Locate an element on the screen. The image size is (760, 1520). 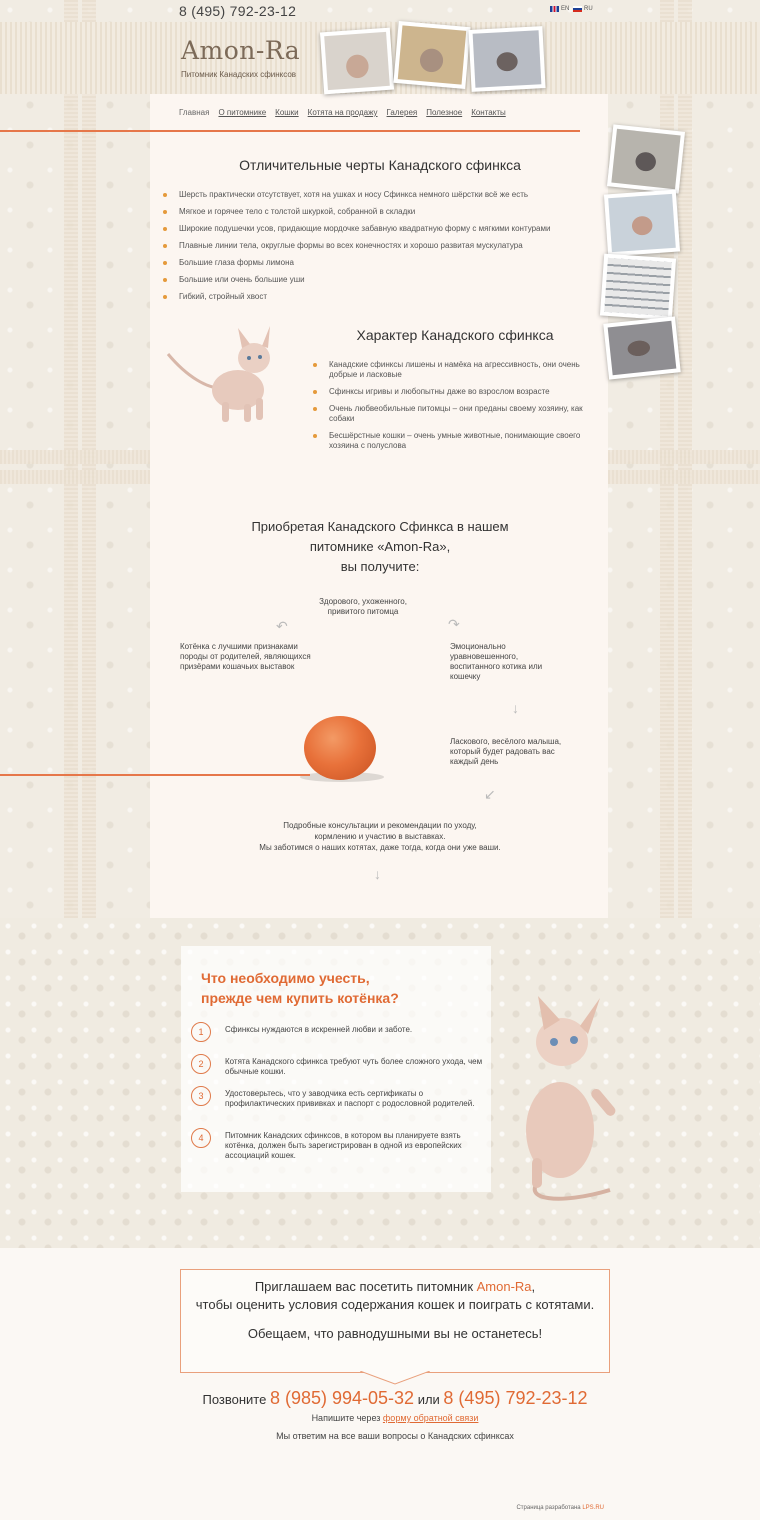
tips-title-line: прежде чем купить котёнка? is located at coordinates (300, 998).